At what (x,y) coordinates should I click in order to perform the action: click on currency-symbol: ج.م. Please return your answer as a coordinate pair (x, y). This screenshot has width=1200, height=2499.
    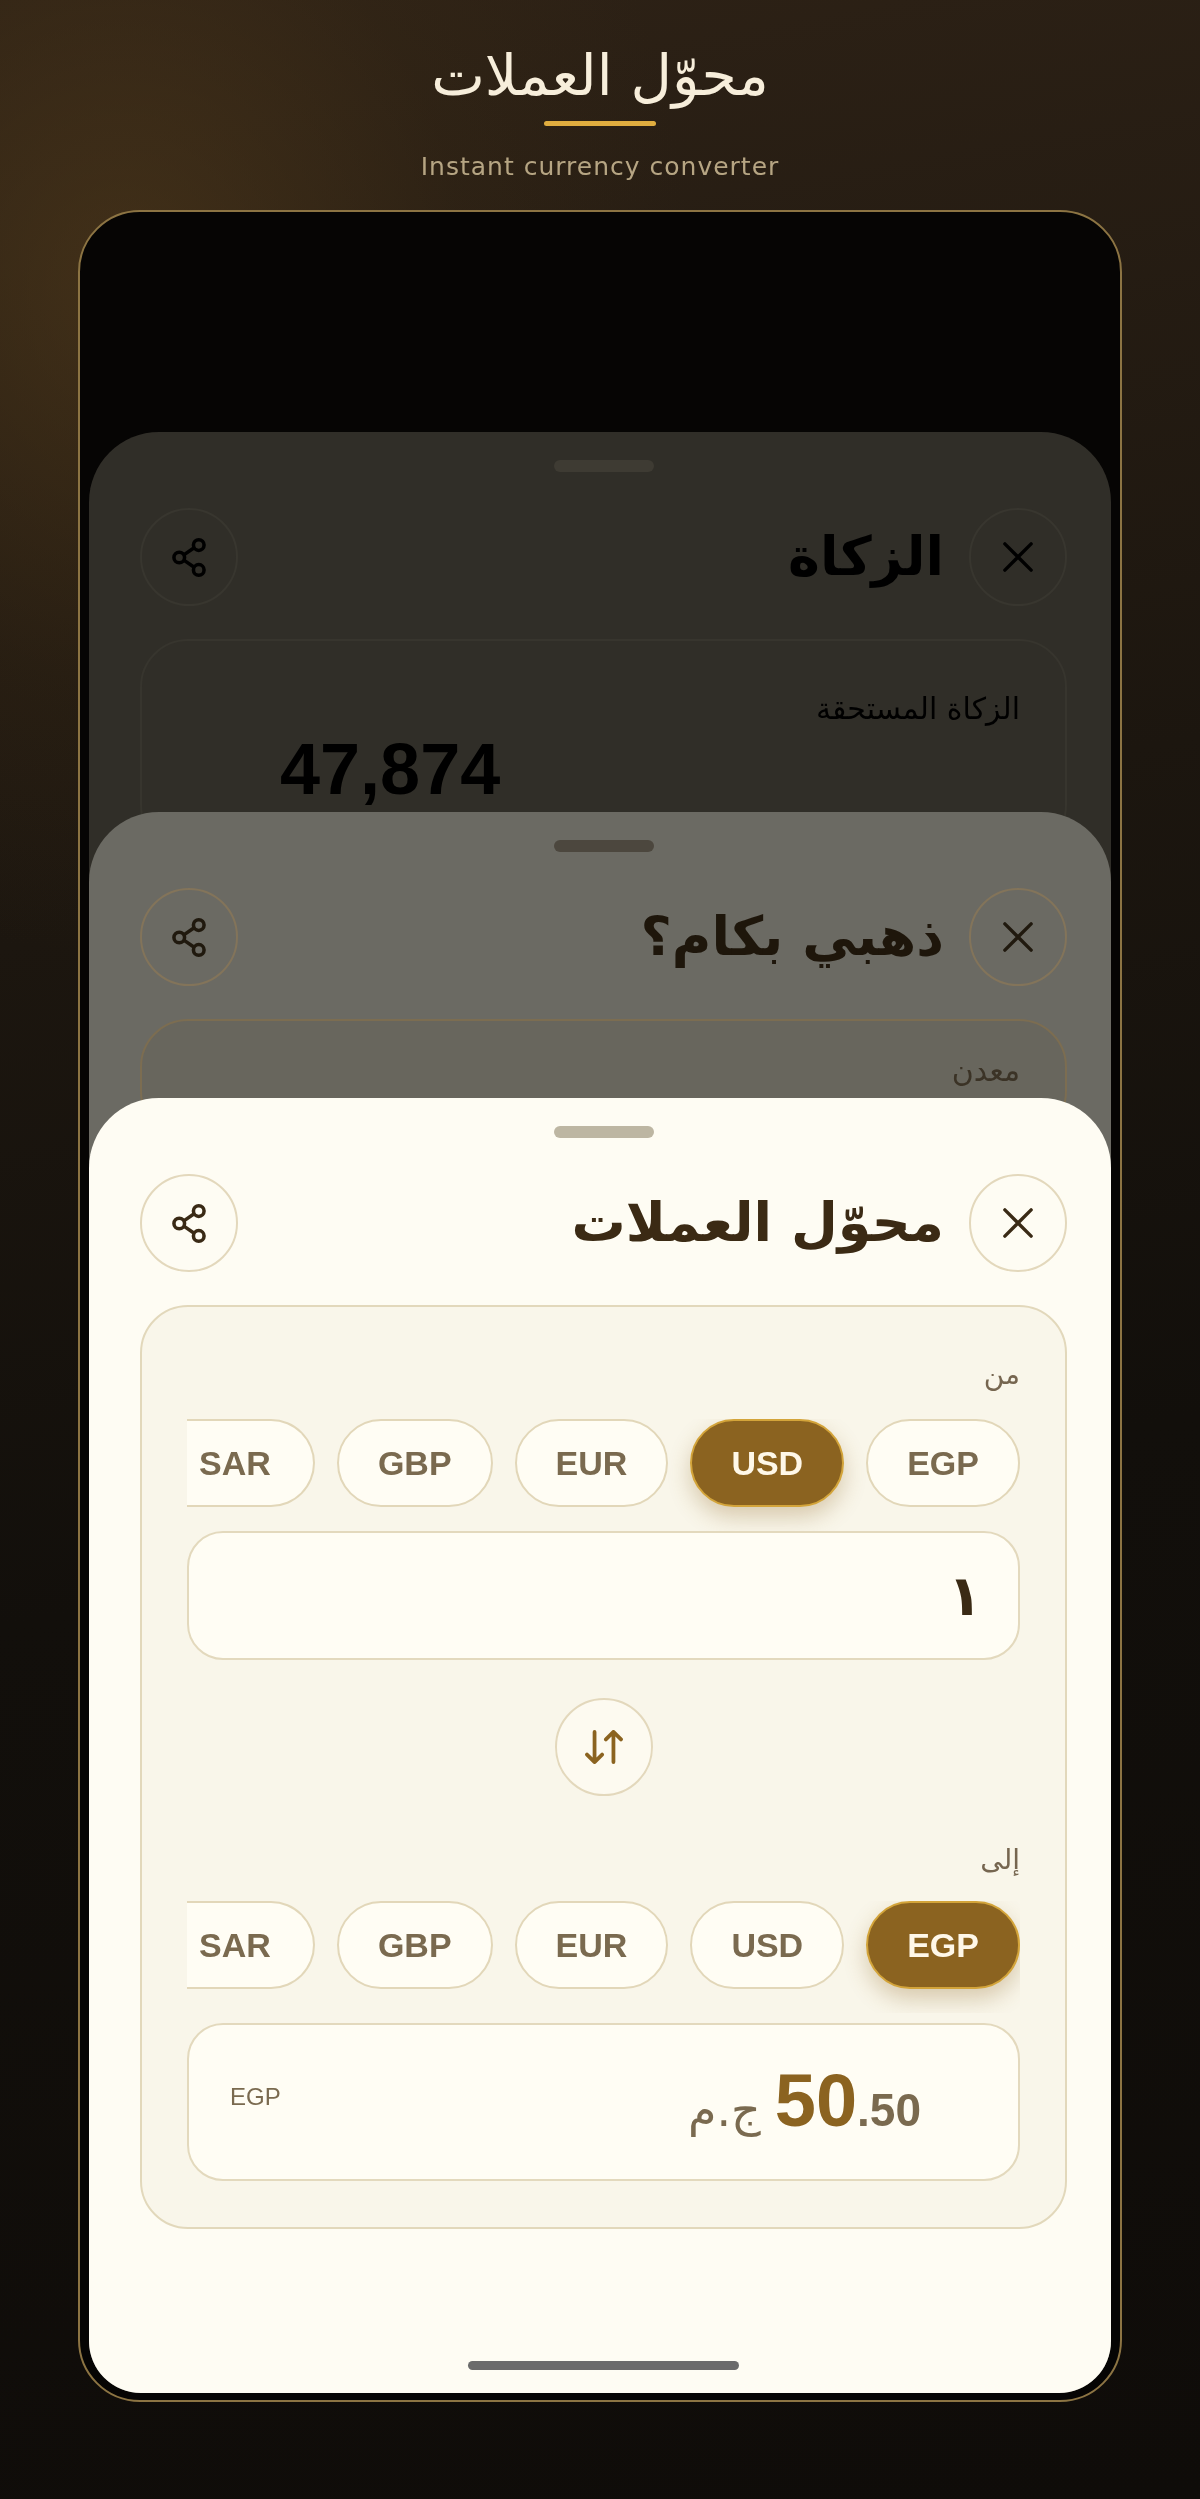
    Looking at the image, I should click on (724, 2110).